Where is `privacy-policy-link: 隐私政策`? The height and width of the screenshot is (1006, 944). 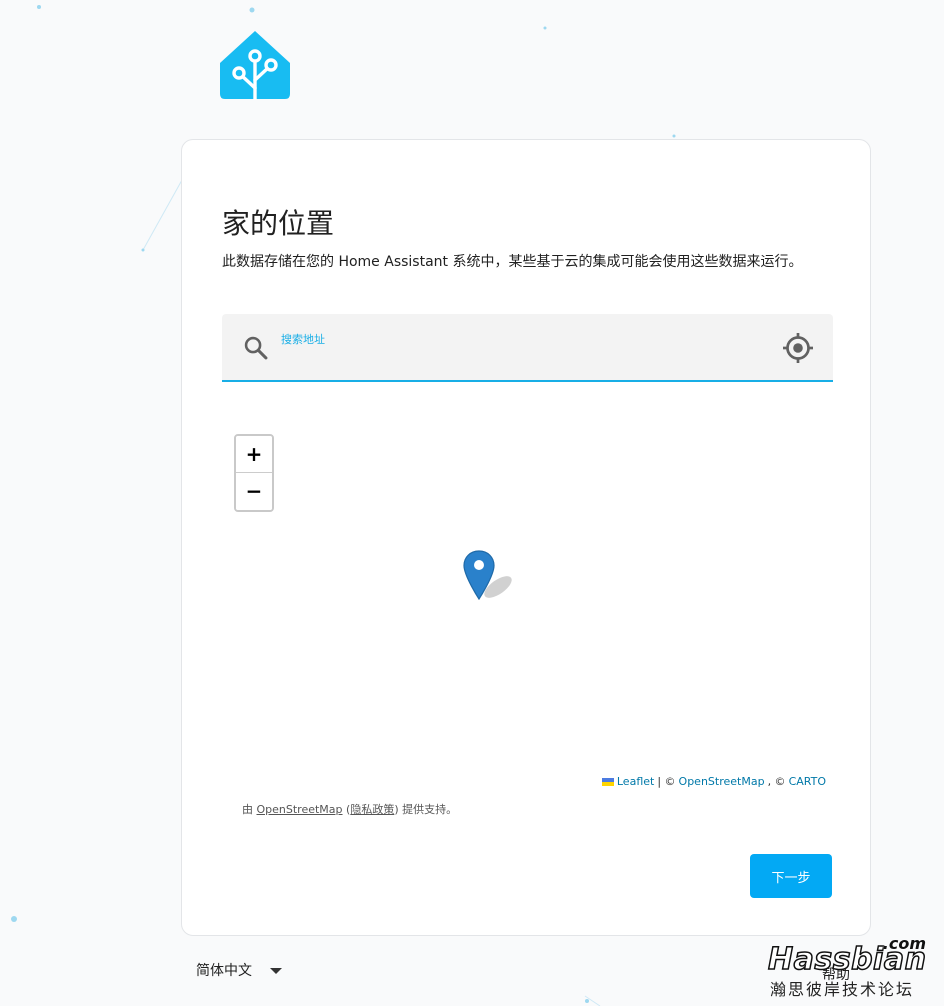 privacy-policy-link: 隐私政策 is located at coordinates (372, 809).